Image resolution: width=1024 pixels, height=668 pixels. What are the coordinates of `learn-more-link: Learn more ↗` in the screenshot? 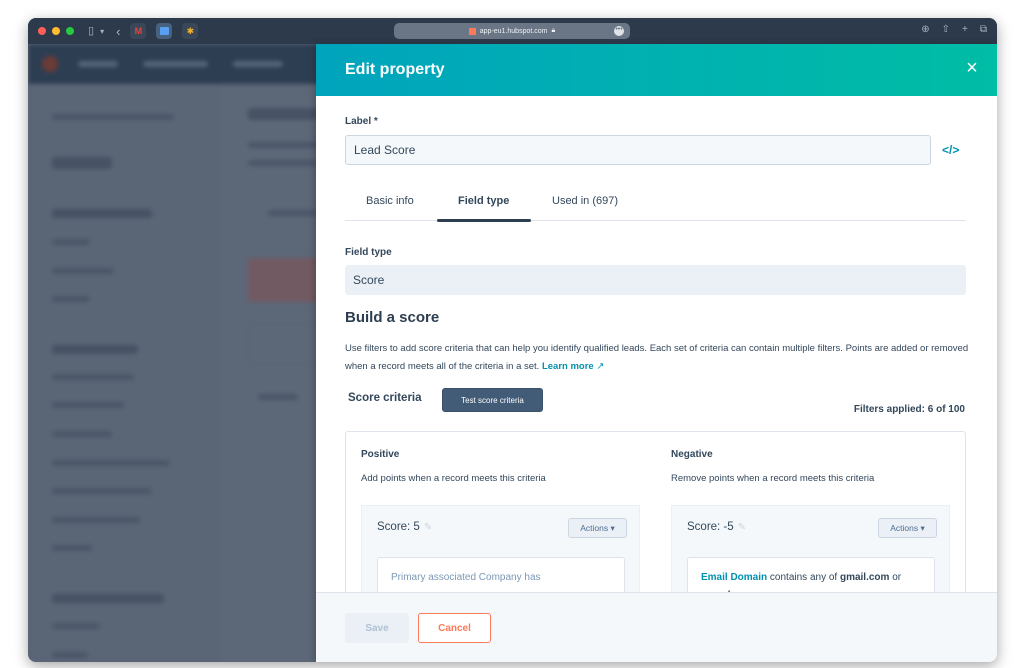 It's located at (573, 366).